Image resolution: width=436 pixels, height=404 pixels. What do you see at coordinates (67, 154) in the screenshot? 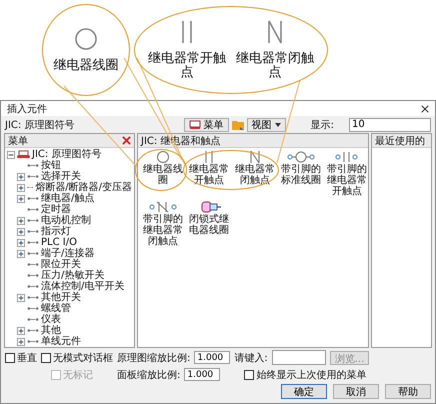
I see `tree-item: JIC: 原理图符号` at bounding box center [67, 154].